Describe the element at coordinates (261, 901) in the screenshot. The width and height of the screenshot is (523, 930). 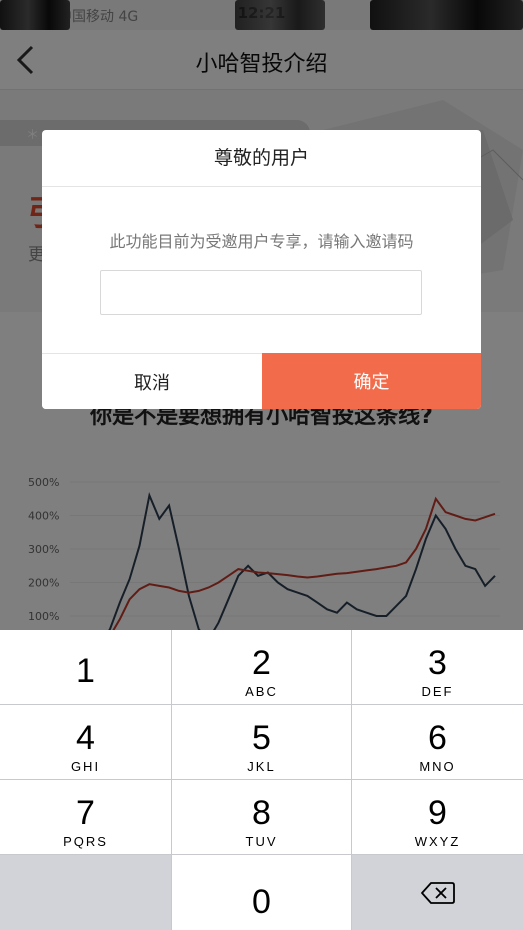
I see `key-digit: 0` at that location.